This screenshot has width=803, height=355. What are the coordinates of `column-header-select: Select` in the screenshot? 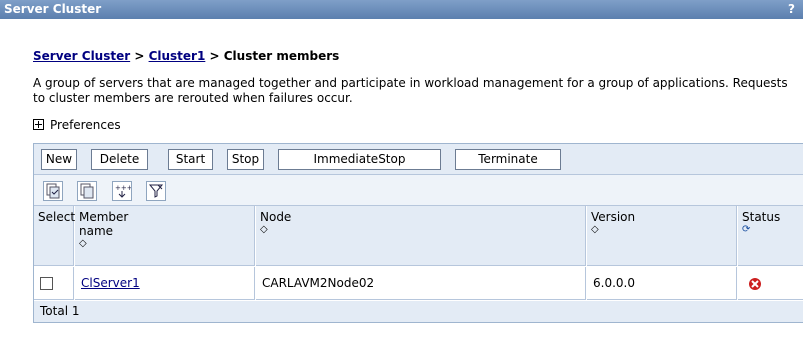 It's located at (54, 236).